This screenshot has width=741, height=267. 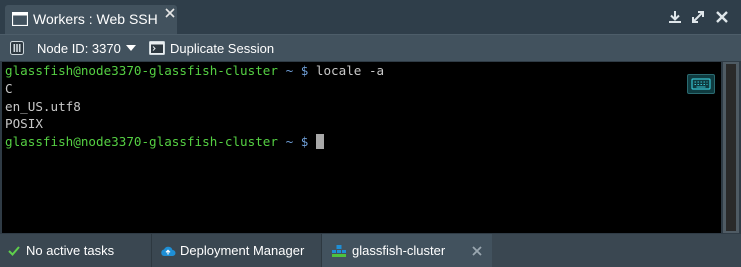 I want to click on terminal-scrollbar, so click(x=731, y=147).